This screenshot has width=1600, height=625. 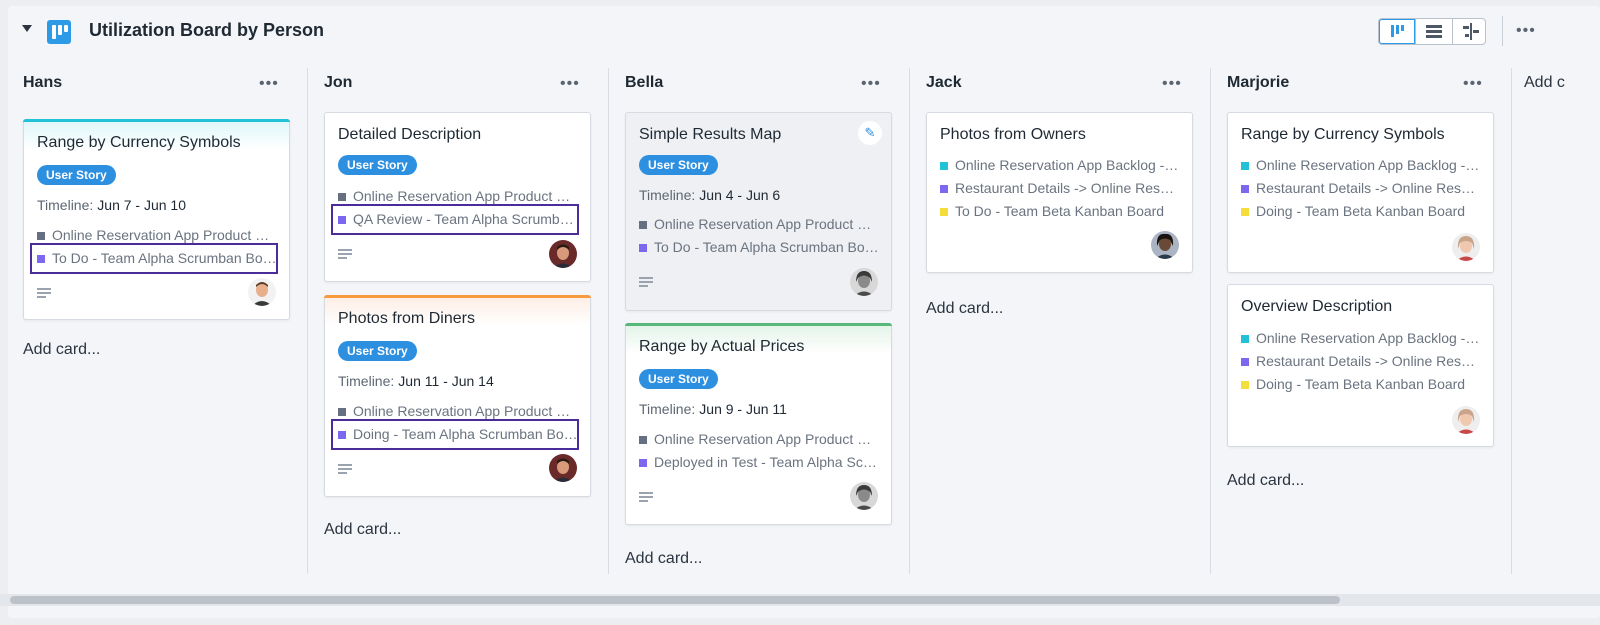 I want to click on edit-pencil-icon: ✎, so click(x=870, y=133).